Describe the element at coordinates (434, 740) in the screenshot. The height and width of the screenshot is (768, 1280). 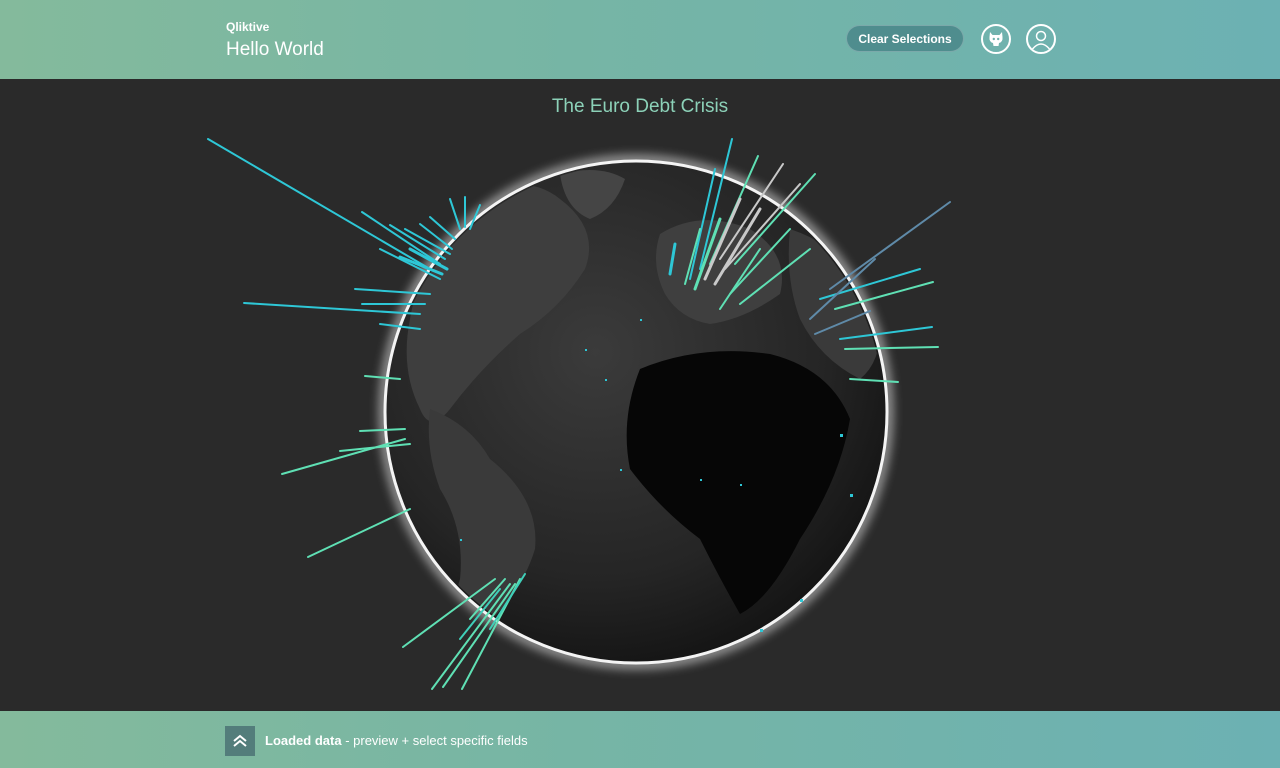
I see `loaded-data-description: - preview + select specific fields` at that location.